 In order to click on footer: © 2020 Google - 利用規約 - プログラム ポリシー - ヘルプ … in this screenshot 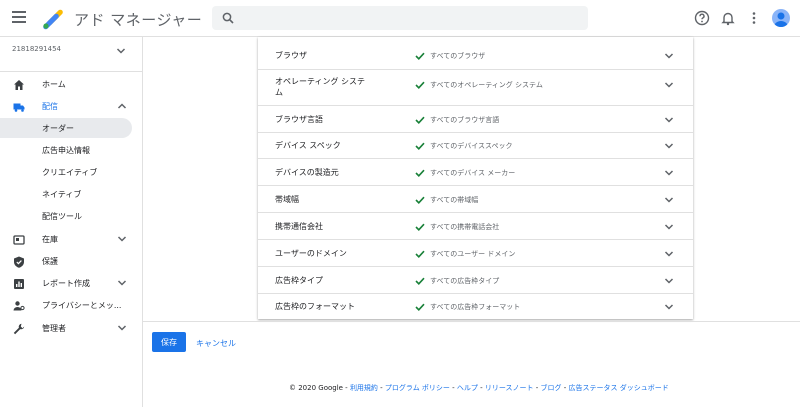, I will do `click(479, 388)`.